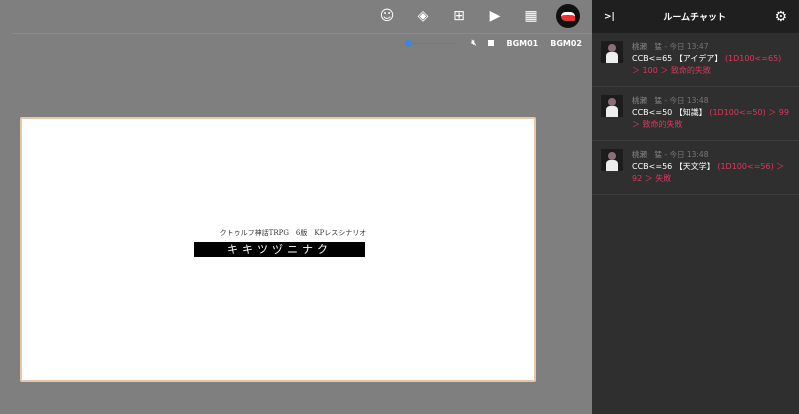 The image size is (799, 414). I want to click on command-text: CCB<=50 【知識】, so click(669, 112).